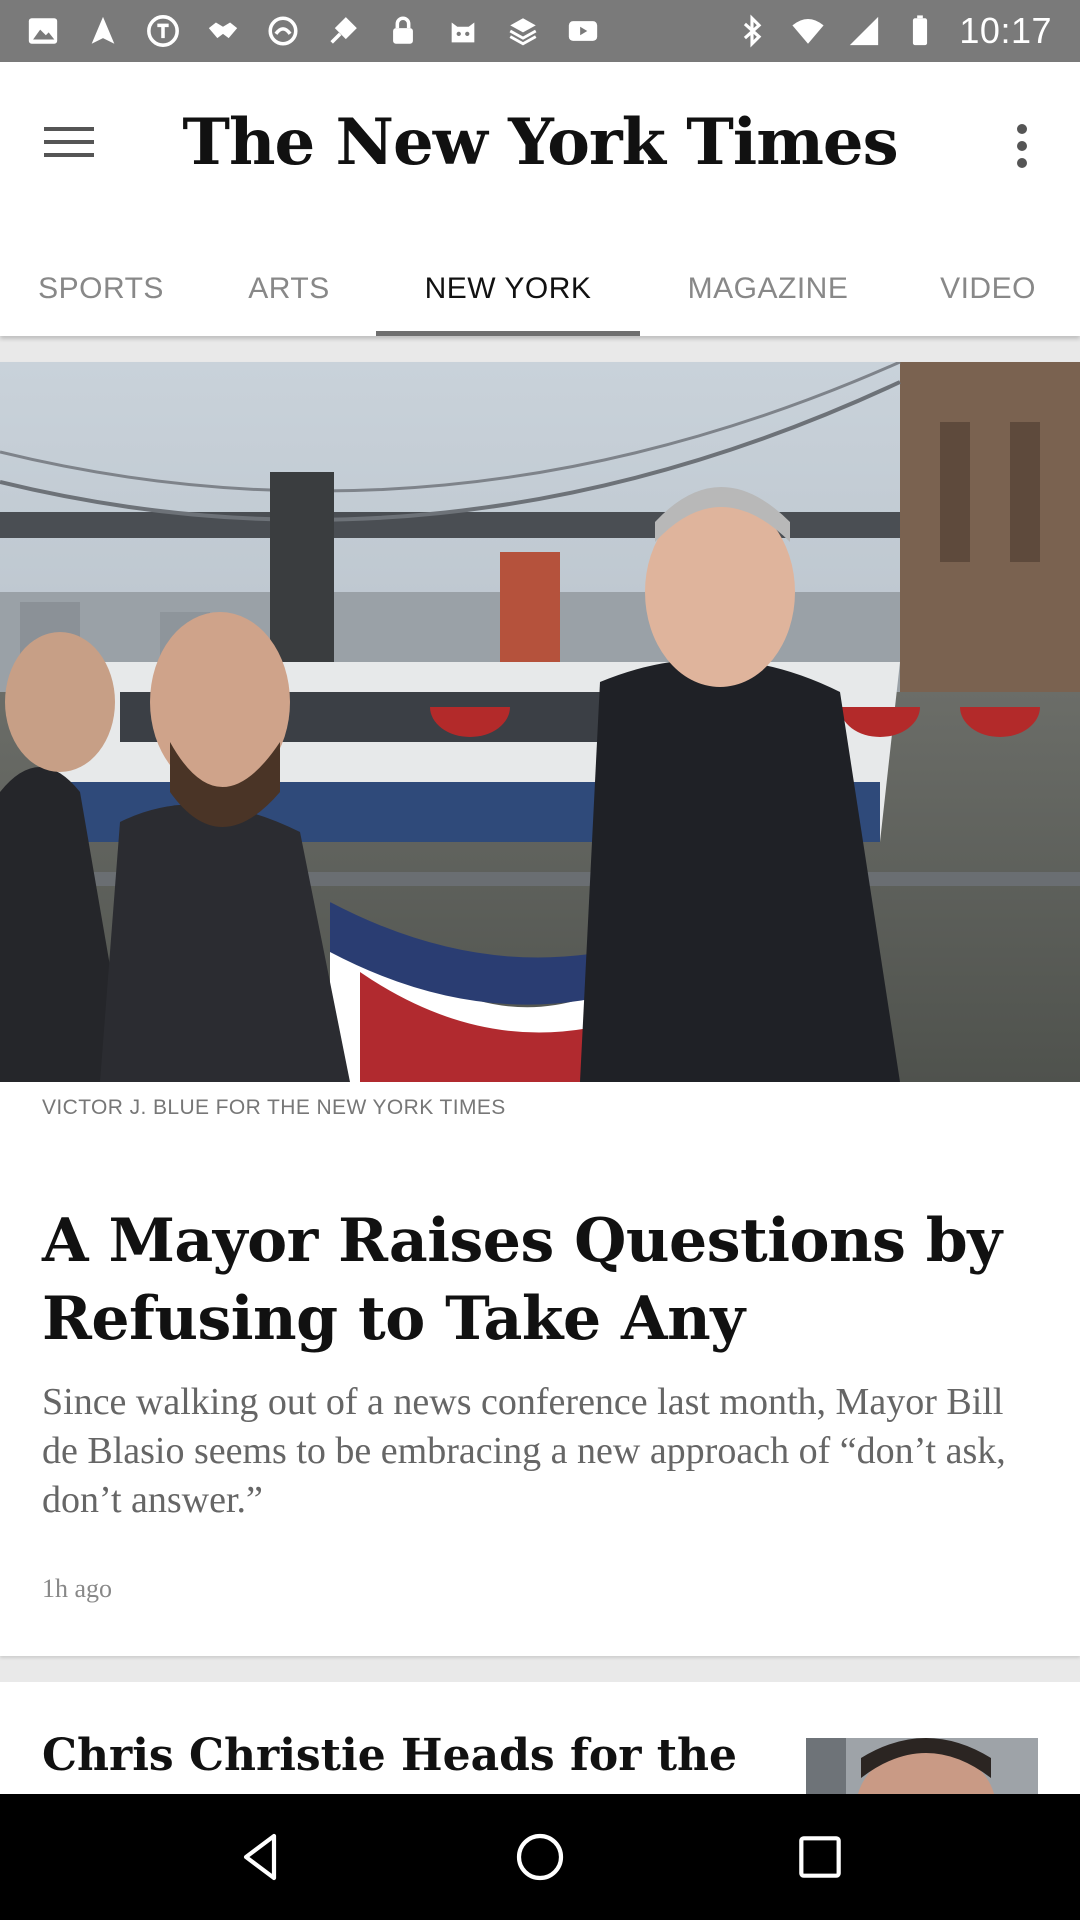 Image resolution: width=1080 pixels, height=1920 pixels. I want to click on handshake-icon, so click(223, 31).